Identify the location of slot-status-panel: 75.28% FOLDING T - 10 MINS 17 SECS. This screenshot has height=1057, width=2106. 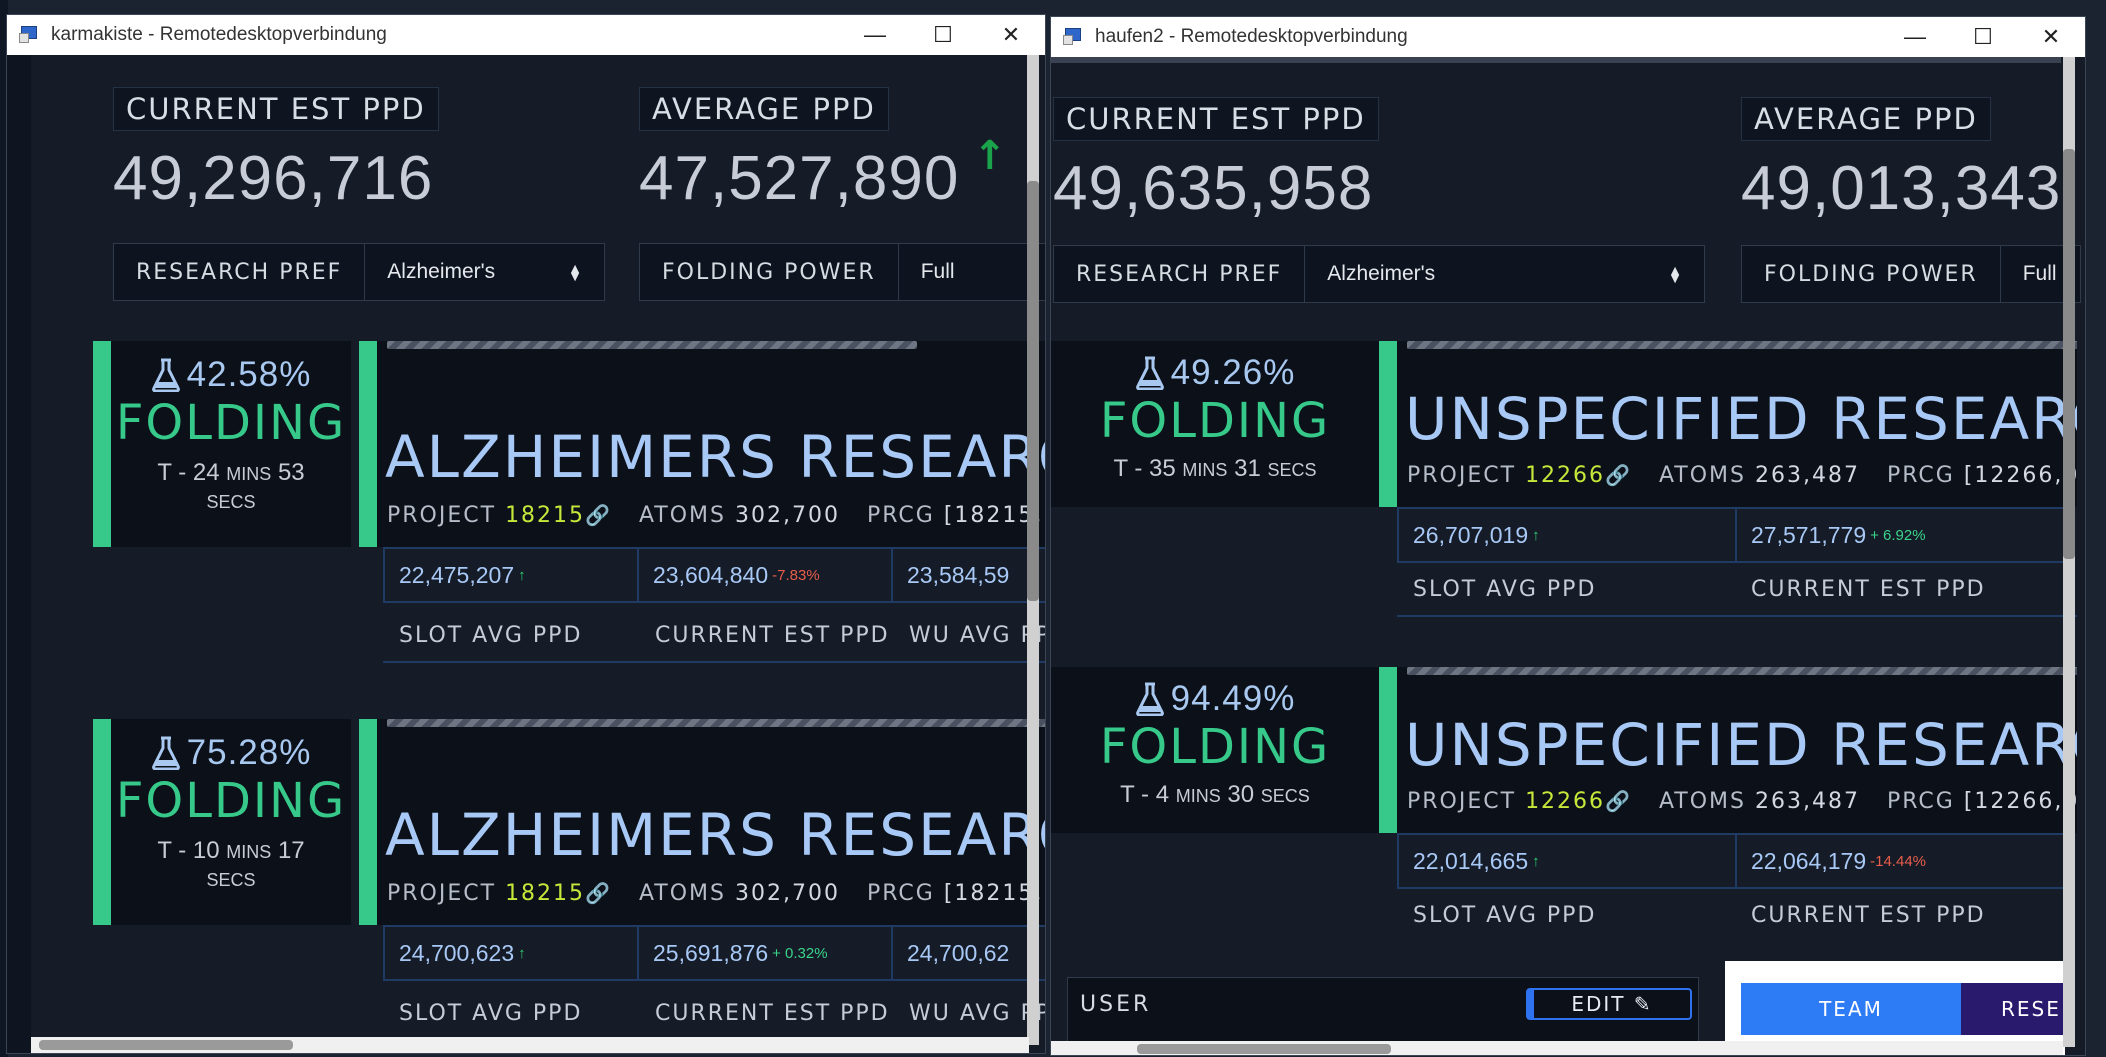
(231, 822).